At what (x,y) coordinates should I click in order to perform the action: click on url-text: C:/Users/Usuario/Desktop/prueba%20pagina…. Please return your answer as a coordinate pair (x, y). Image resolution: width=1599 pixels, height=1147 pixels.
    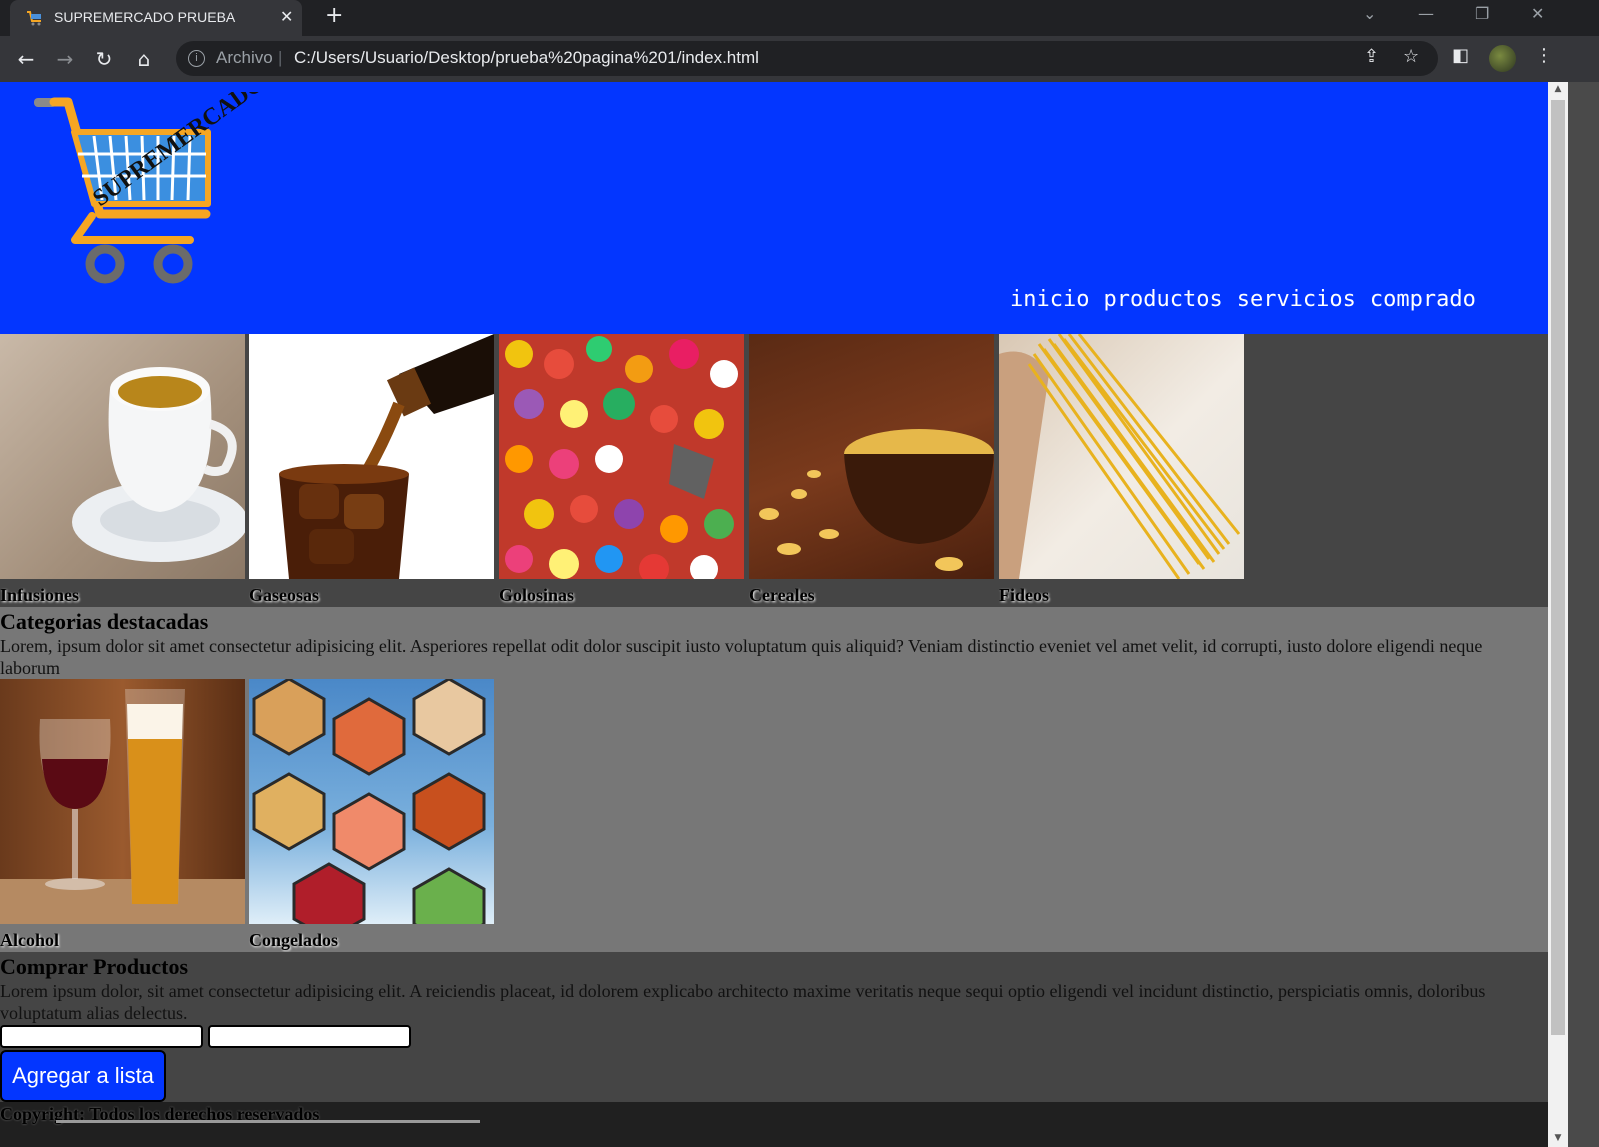
    Looking at the image, I should click on (526, 58).